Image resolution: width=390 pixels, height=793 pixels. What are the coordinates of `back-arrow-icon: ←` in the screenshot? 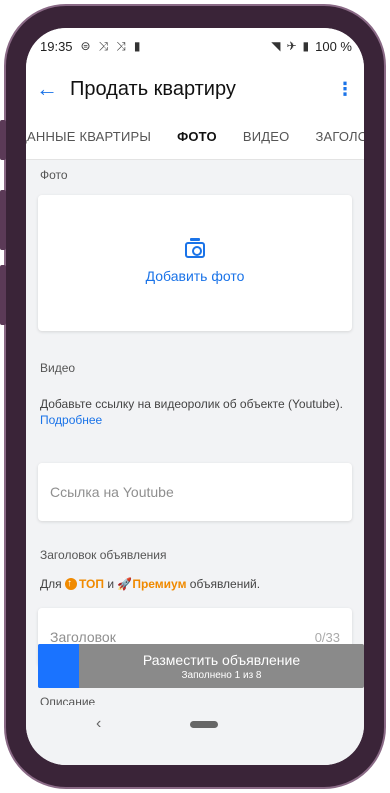 It's located at (49, 89).